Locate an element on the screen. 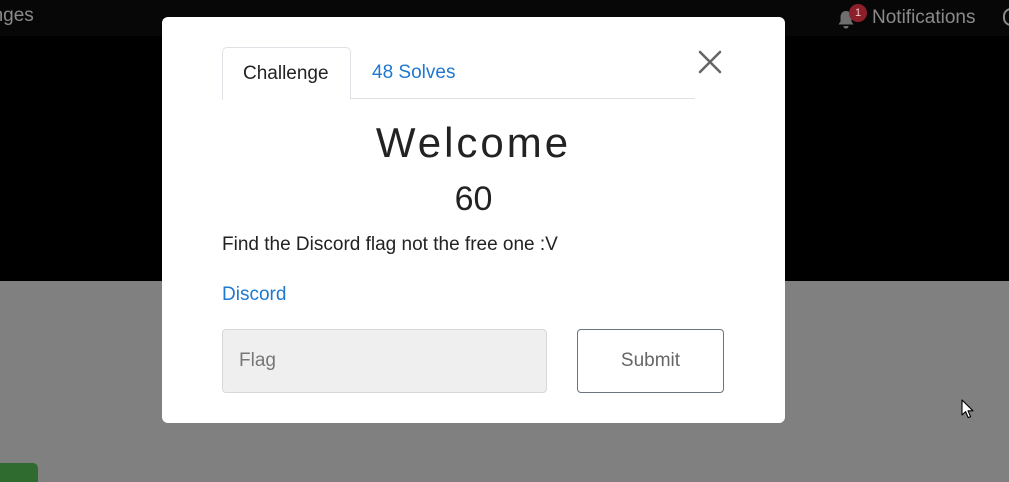  nav-link-challenges: enges is located at coordinates (17, 16).